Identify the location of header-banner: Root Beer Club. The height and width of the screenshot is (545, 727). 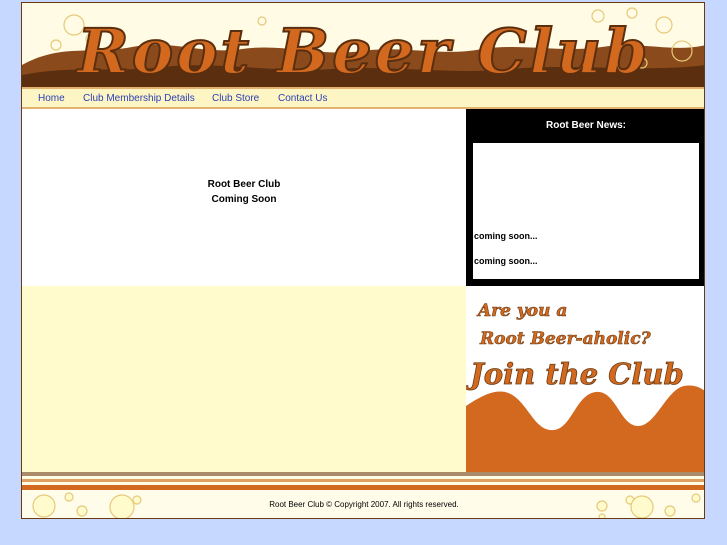
(363, 45).